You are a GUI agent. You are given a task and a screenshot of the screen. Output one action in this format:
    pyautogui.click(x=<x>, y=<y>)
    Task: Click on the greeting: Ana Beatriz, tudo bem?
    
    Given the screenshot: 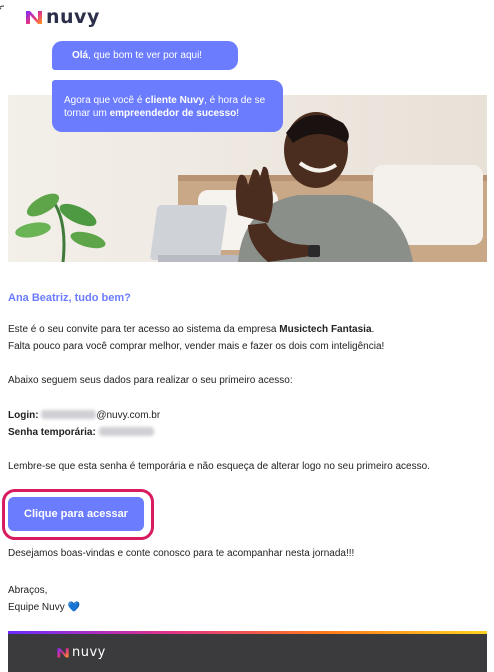 What is the action you would take?
    pyautogui.click(x=69, y=298)
    